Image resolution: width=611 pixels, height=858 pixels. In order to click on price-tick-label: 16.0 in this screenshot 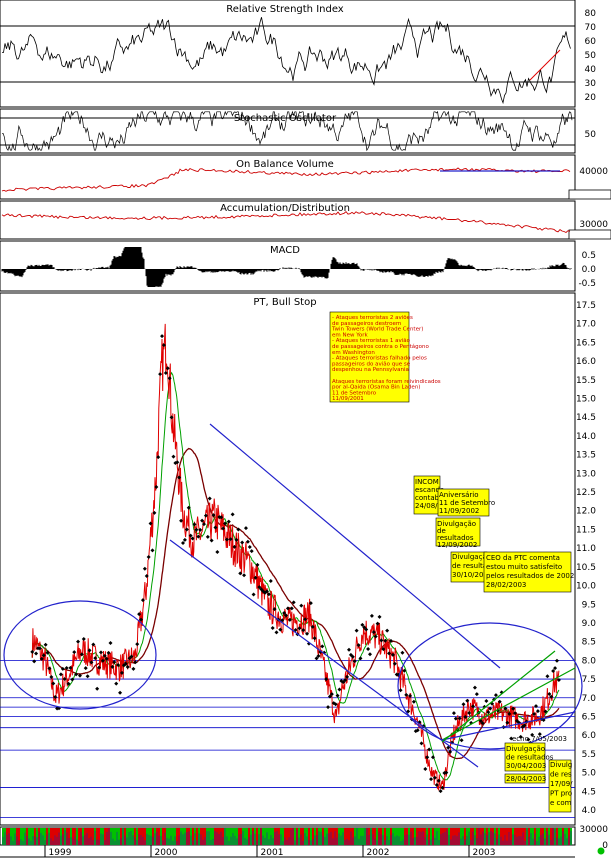, I will do `click(586, 362)`.